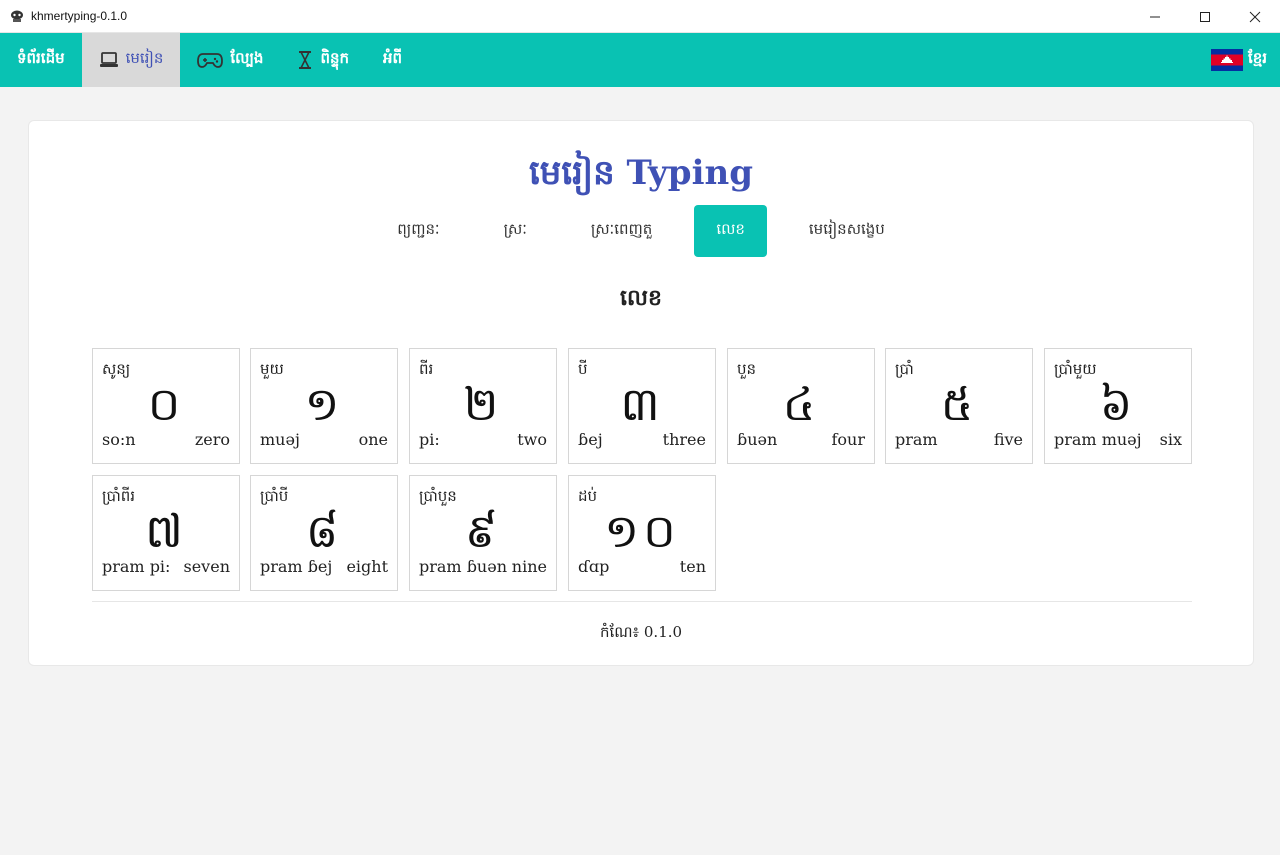 The height and width of the screenshot is (855, 1280). What do you see at coordinates (757, 439) in the screenshot?
I see `romanization: ɓuən` at bounding box center [757, 439].